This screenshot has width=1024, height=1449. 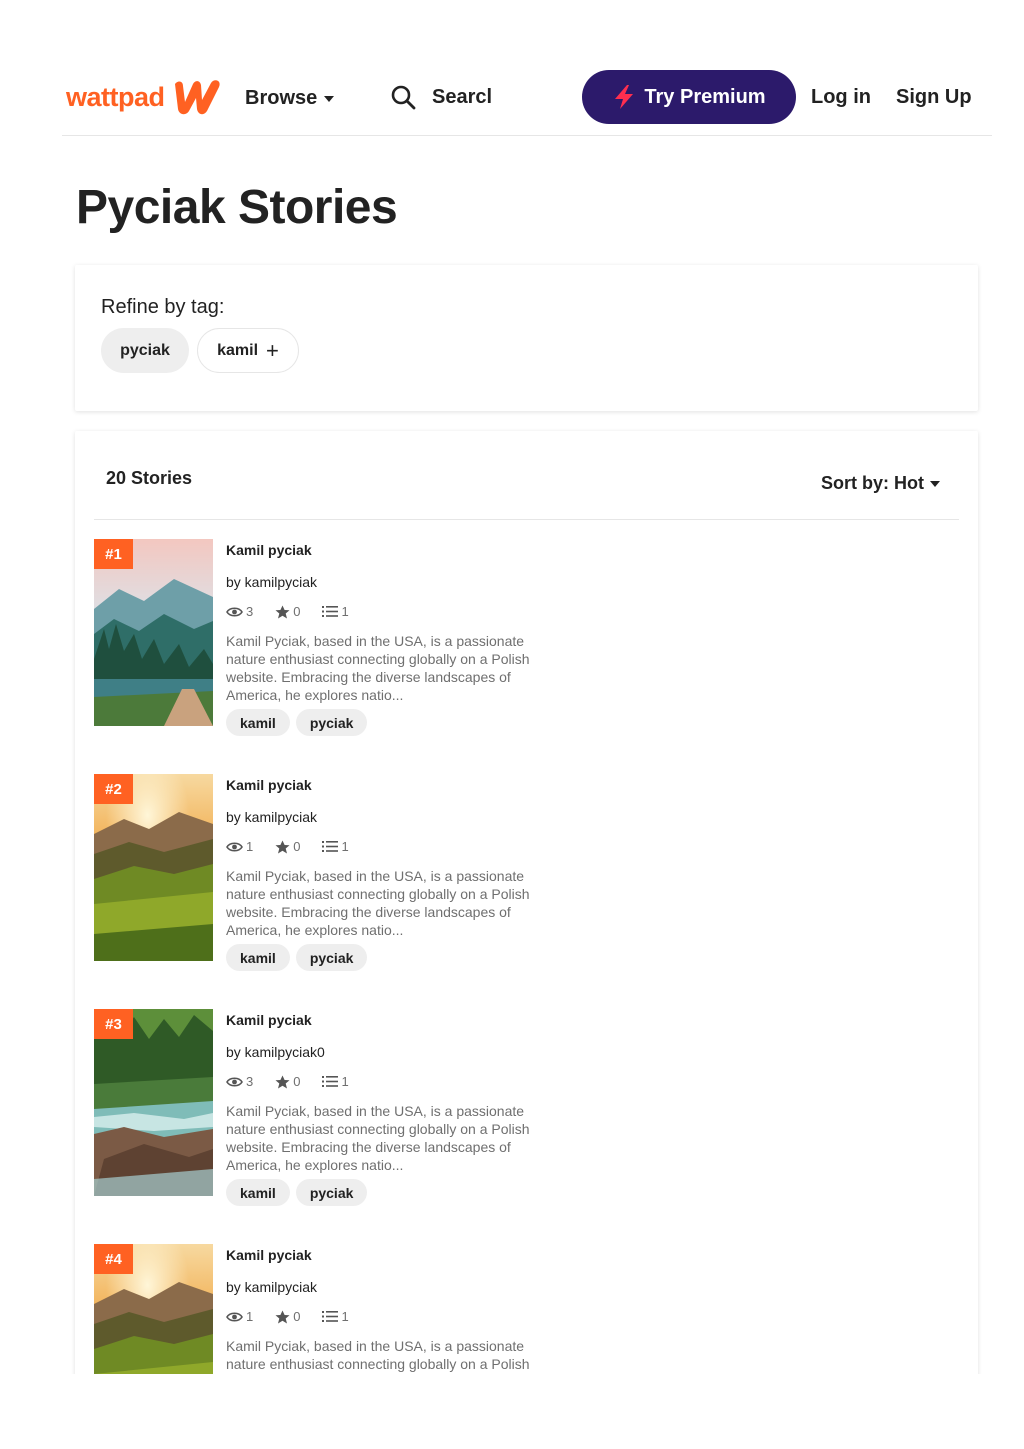 What do you see at coordinates (115, 96) in the screenshot?
I see `logo-wordmark: wattpad` at bounding box center [115, 96].